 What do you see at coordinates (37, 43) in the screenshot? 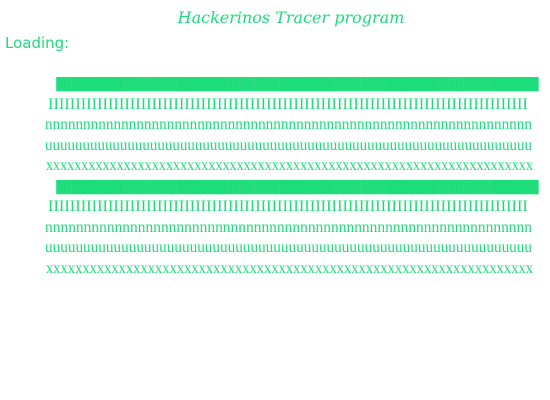
I see `loading-label: Loading:` at bounding box center [37, 43].